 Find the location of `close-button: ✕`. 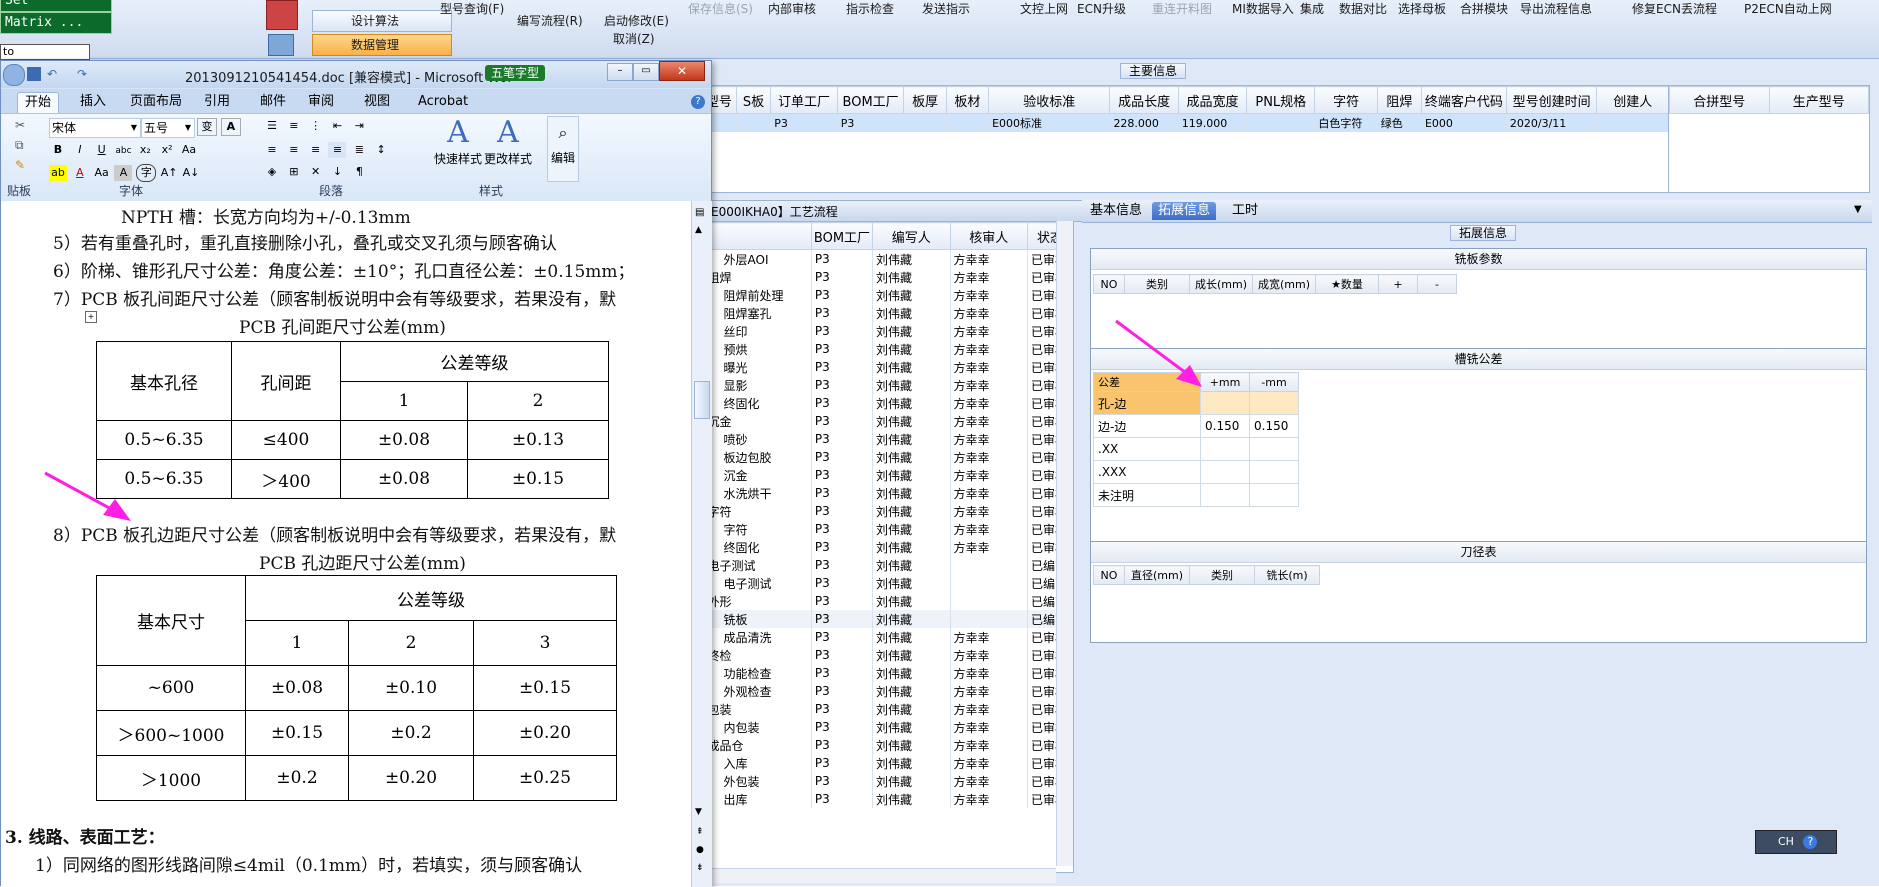

close-button: ✕ is located at coordinates (682, 71).